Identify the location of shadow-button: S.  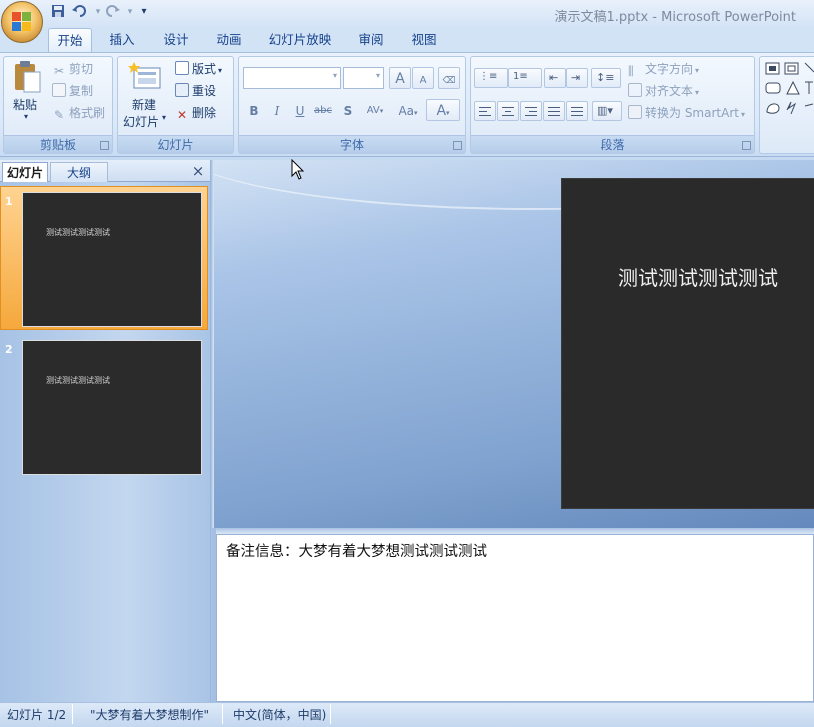
(348, 110).